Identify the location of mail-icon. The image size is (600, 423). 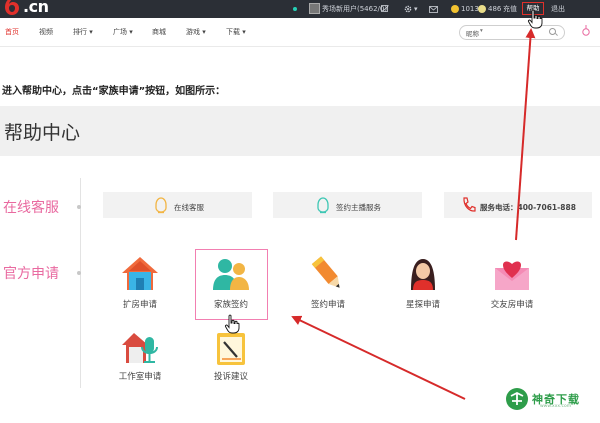
(433, 10).